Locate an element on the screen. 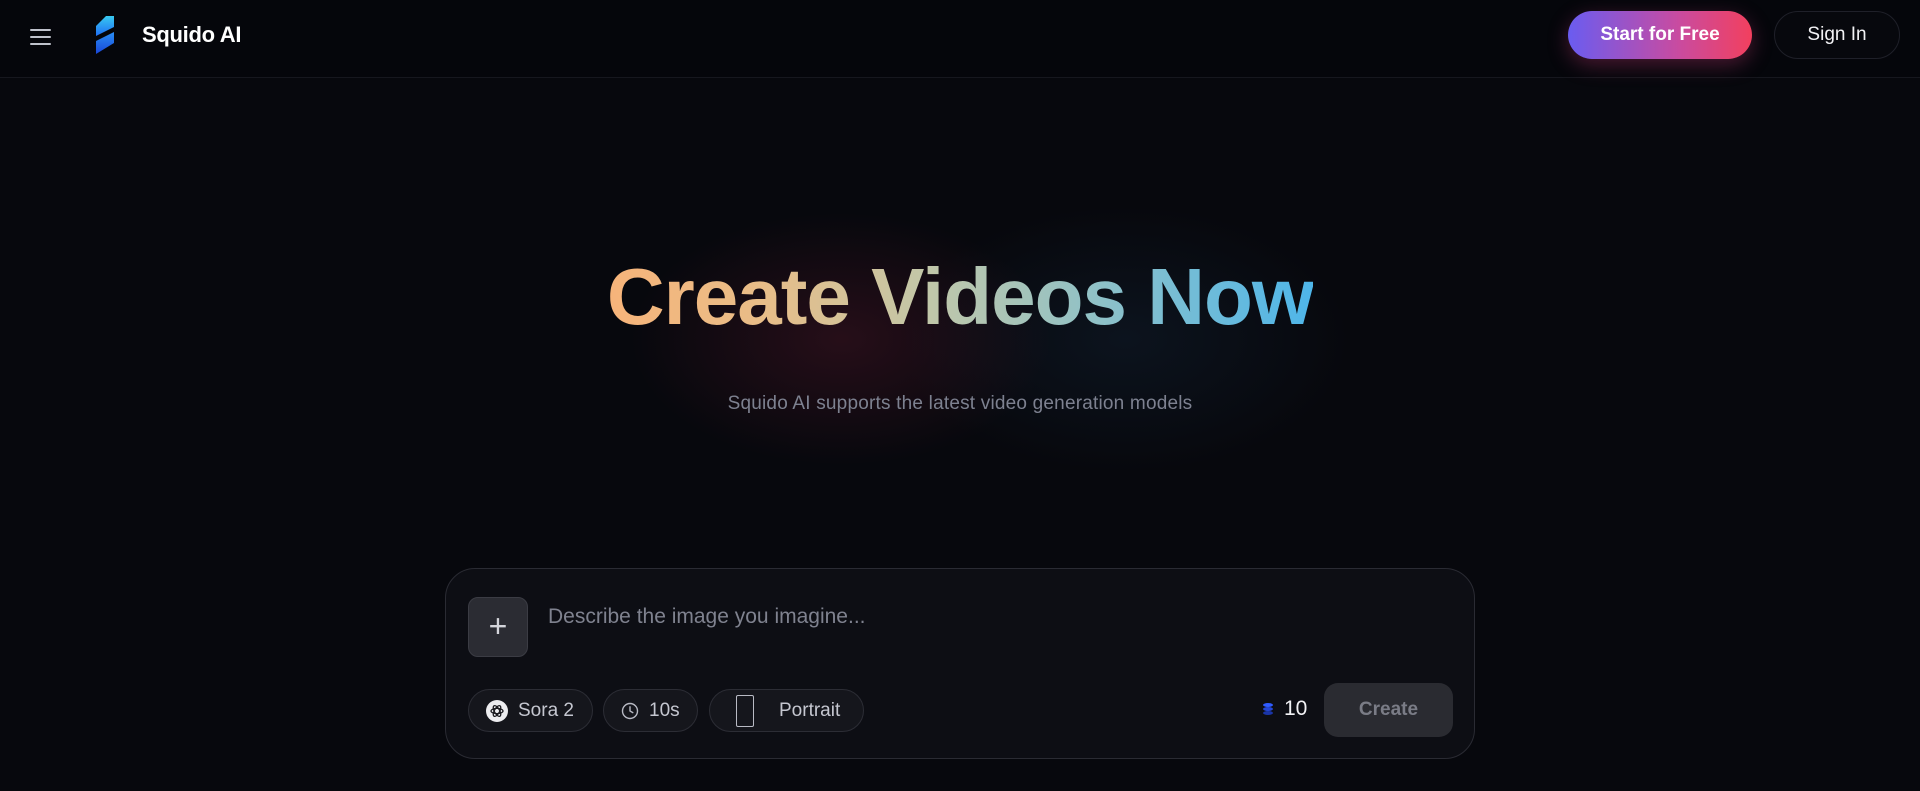 The height and width of the screenshot is (791, 1920). model-selector: Sora 2 is located at coordinates (530, 710).